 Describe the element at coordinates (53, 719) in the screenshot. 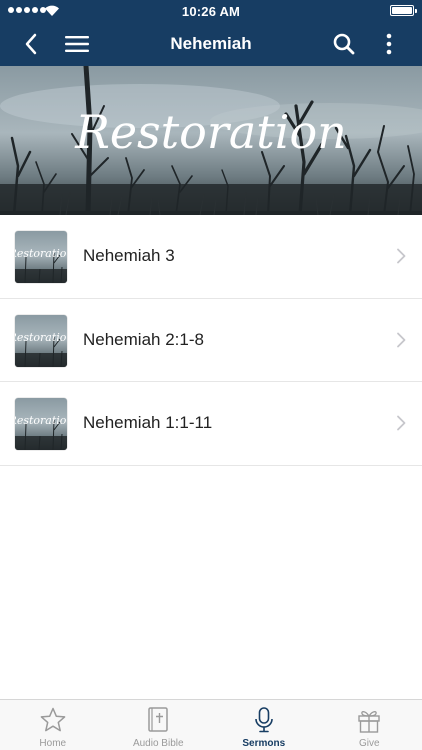

I see `star-icon` at that location.